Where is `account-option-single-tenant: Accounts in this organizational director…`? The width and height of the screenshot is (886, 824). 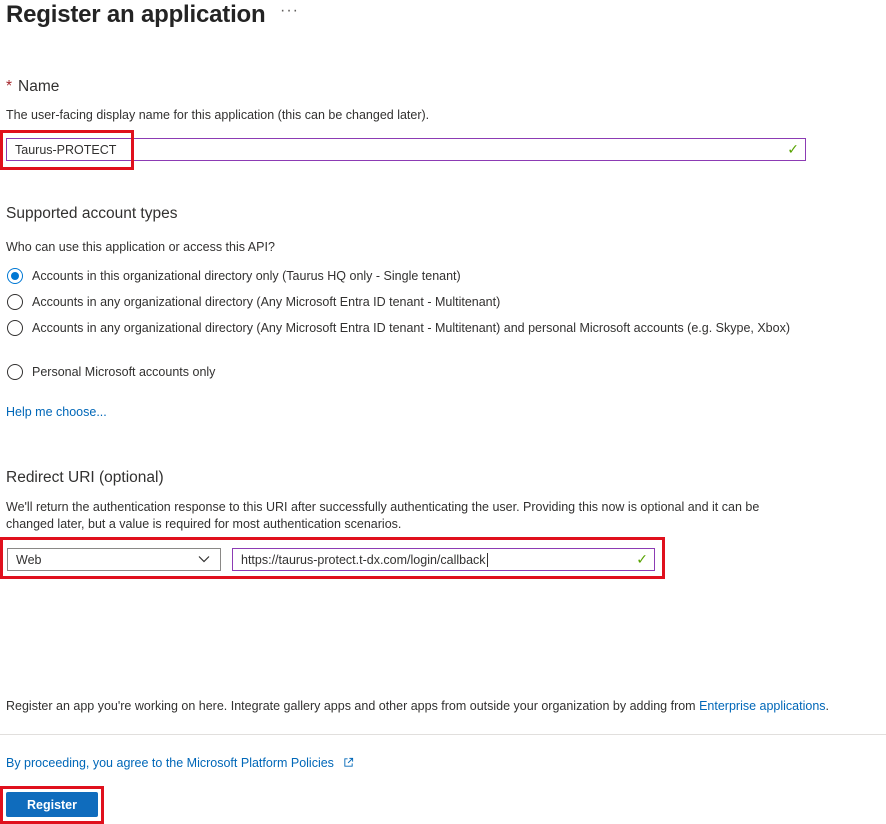
account-option-single-tenant: Accounts in this organizational director… is located at coordinates (407, 276).